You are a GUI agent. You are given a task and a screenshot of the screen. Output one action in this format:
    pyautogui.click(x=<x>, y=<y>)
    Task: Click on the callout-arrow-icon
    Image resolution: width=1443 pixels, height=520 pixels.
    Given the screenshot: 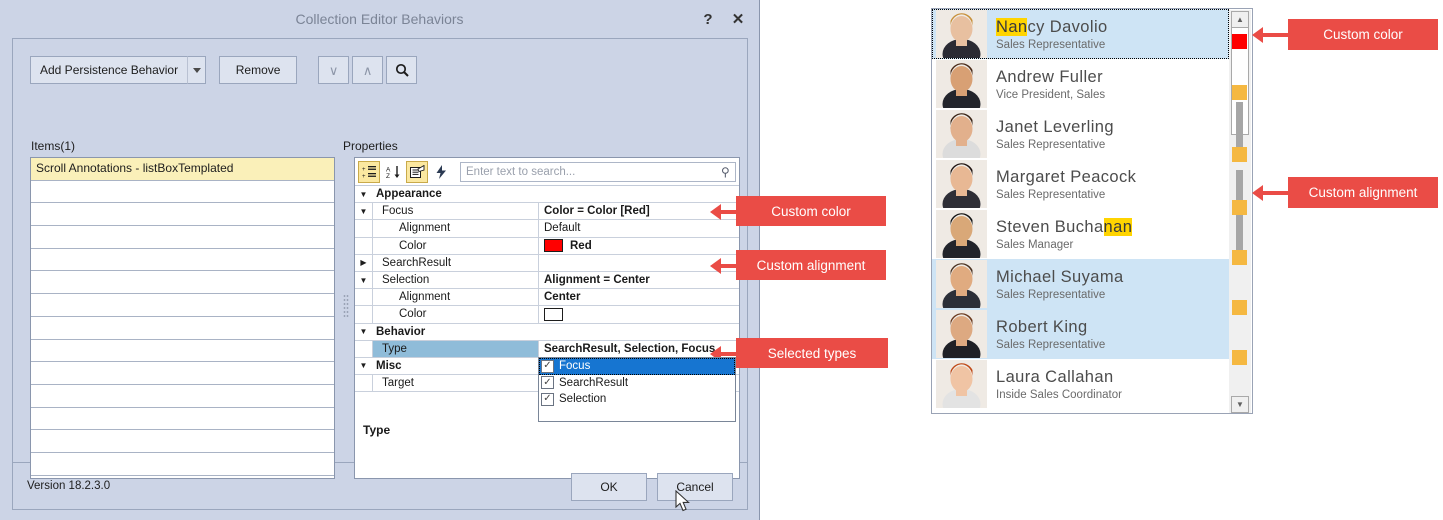 What is the action you would take?
    pyautogui.click(x=1257, y=35)
    